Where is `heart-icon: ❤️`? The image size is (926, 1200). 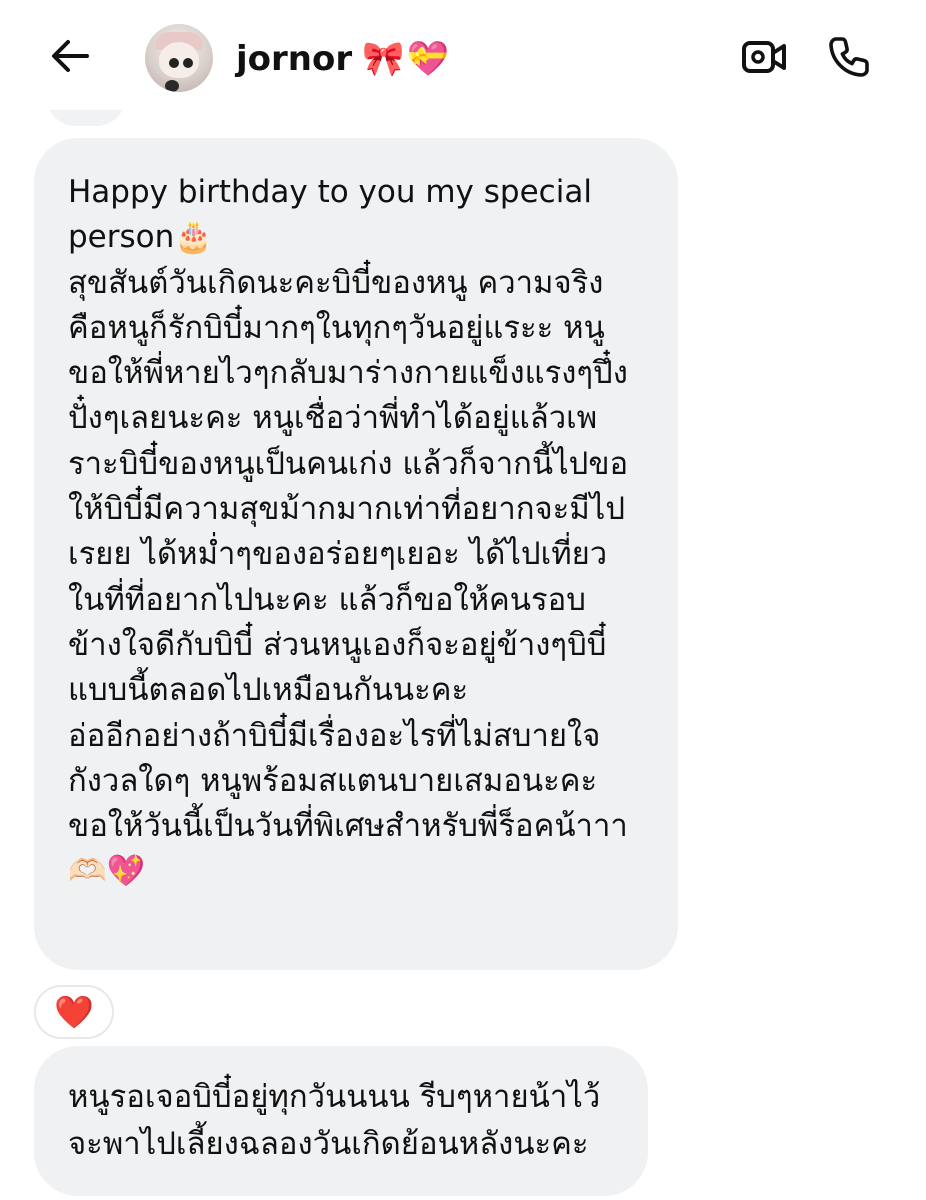
heart-icon: ❤️ is located at coordinates (74, 1012).